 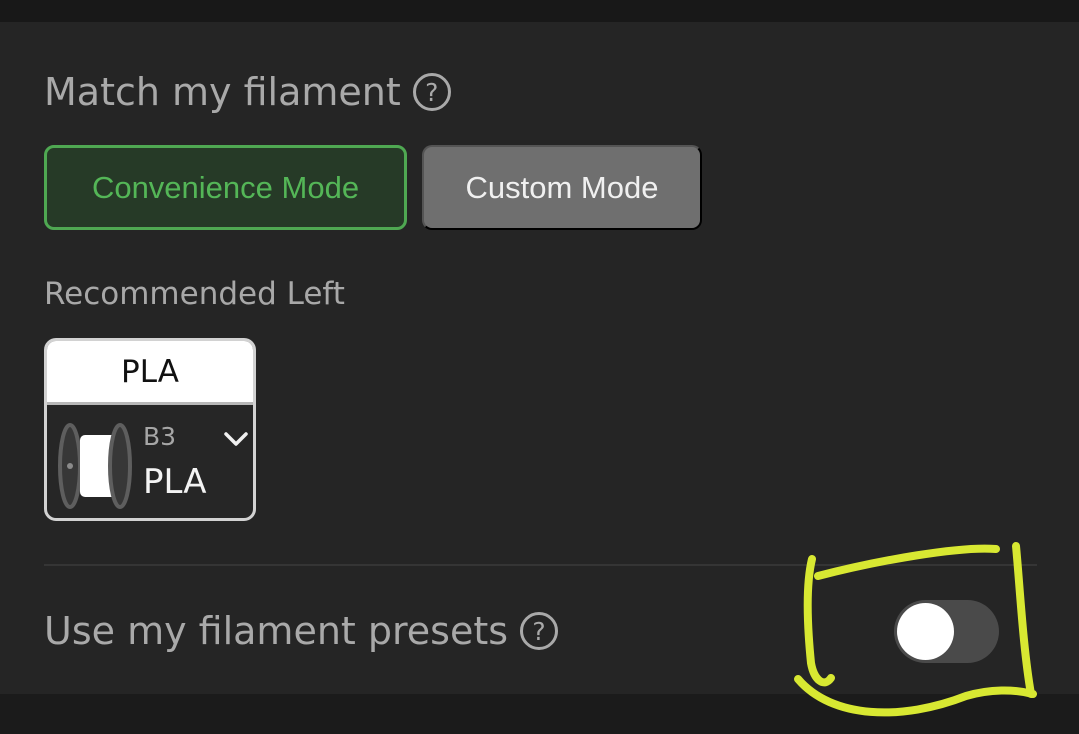 I want to click on slot-id-label: B3, so click(x=160, y=436).